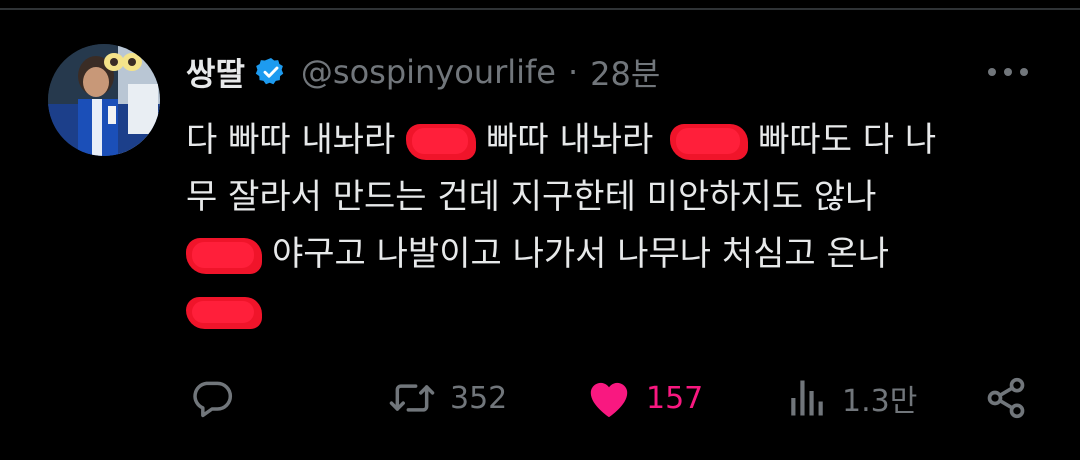 Image resolution: width=1080 pixels, height=460 pixels. Describe the element at coordinates (447, 398) in the screenshot. I see `retweet-button: 352` at that location.